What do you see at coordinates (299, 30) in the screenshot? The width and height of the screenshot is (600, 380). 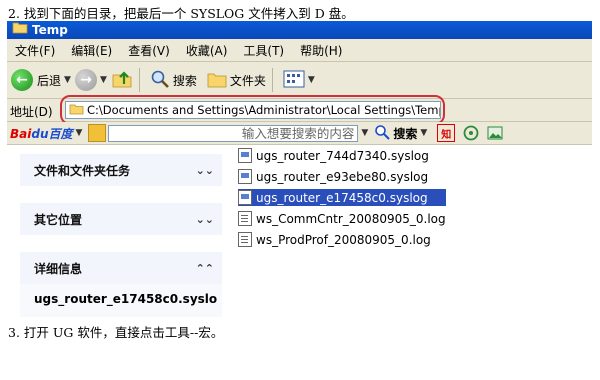 I see `window-titlebar: Temp` at bounding box center [299, 30].